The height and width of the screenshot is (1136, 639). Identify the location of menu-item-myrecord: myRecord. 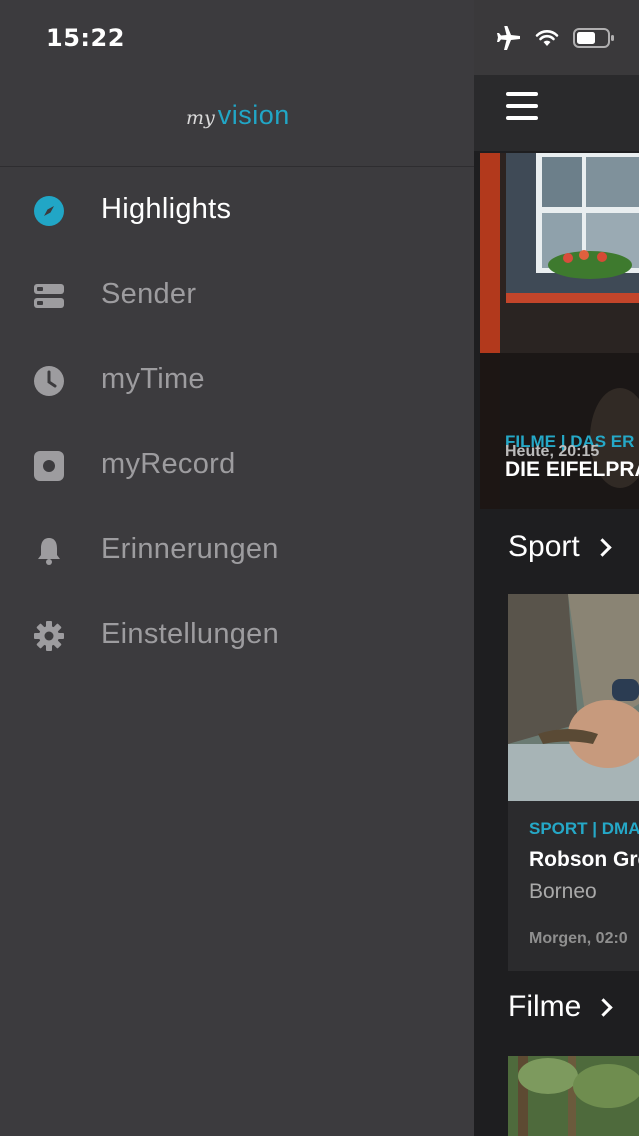
(237, 465).